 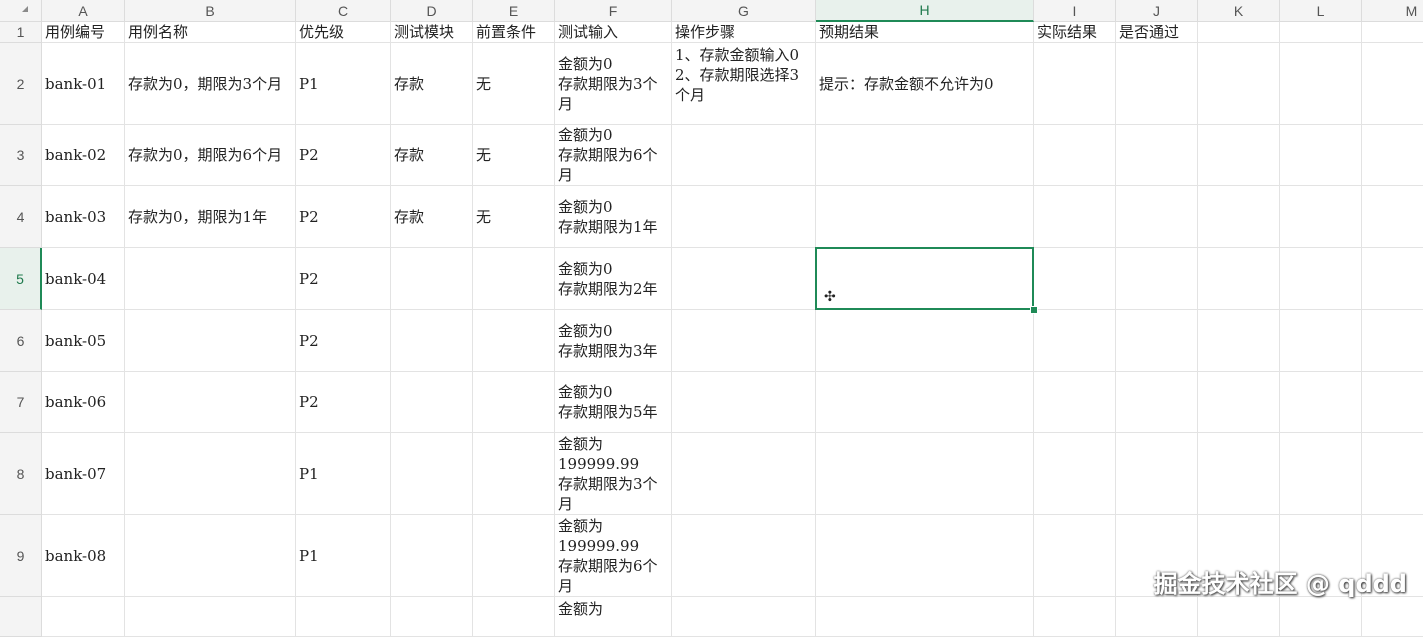 What do you see at coordinates (514, 474) in the screenshot?
I see `cell-e8` at bounding box center [514, 474].